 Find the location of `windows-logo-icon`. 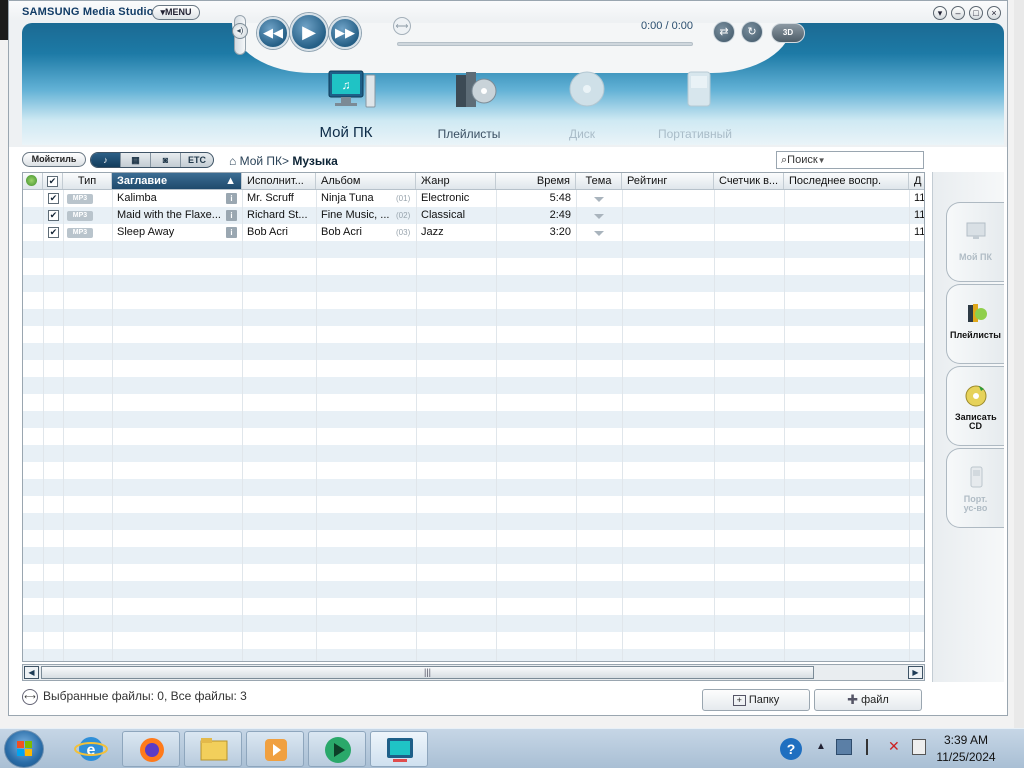

windows-logo-icon is located at coordinates (24, 748).